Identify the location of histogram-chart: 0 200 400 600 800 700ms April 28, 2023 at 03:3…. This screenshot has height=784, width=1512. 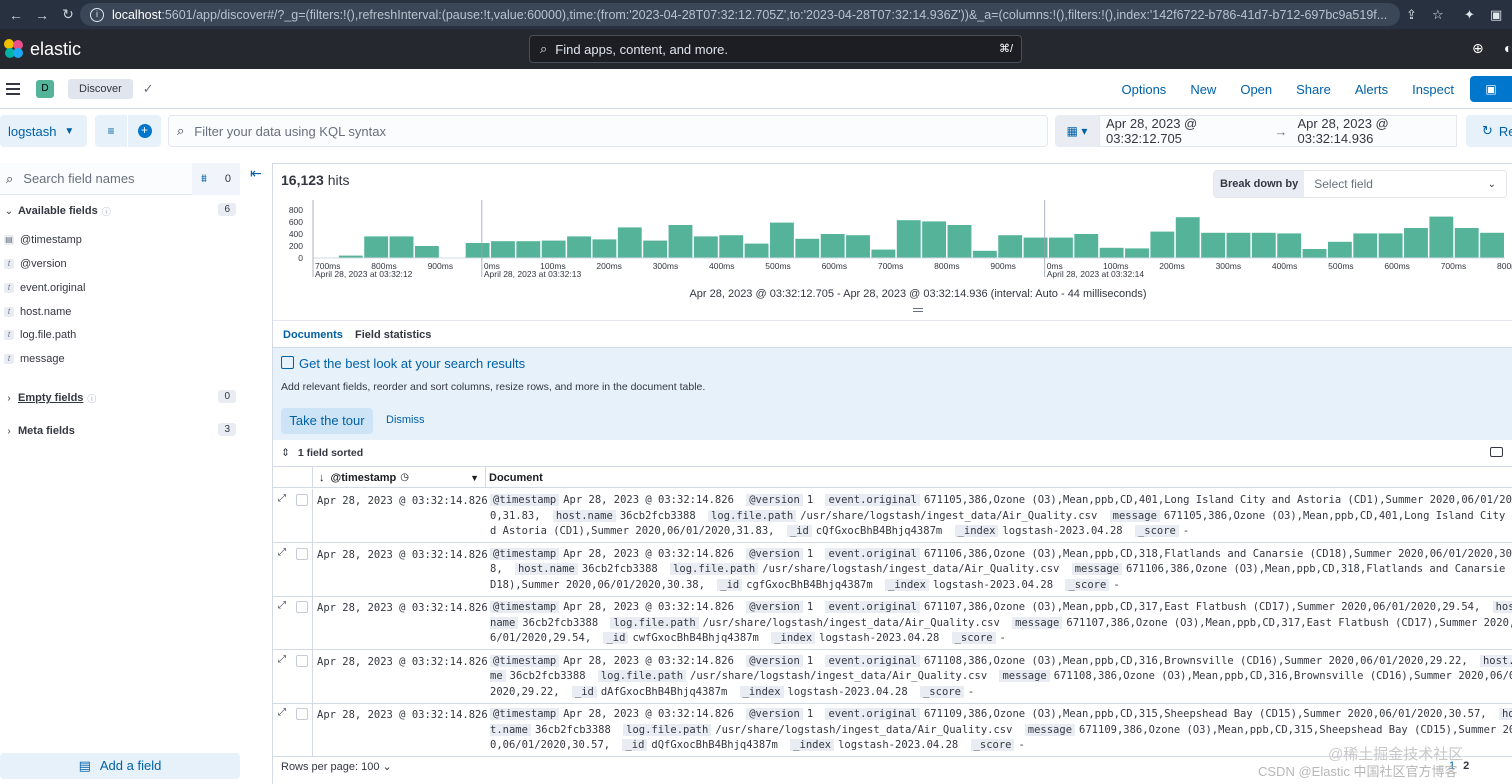
(892, 242).